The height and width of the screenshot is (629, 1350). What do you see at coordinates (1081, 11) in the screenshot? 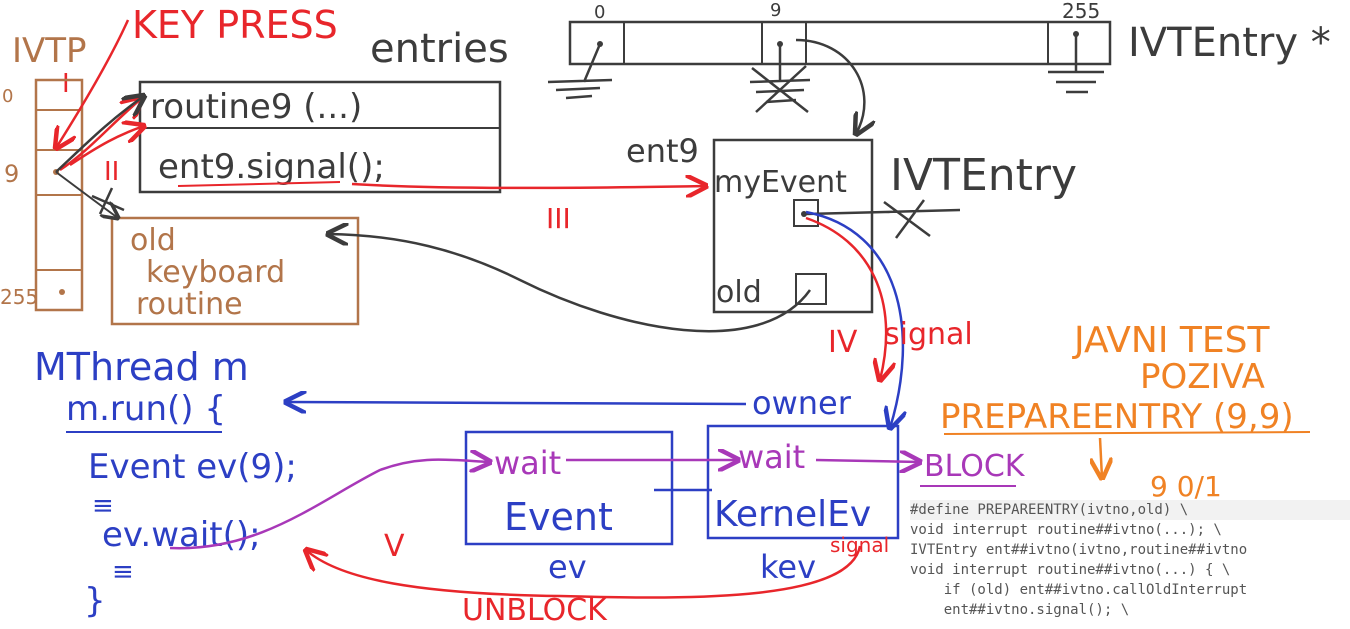
I see `entries-index-255: 255` at bounding box center [1081, 11].